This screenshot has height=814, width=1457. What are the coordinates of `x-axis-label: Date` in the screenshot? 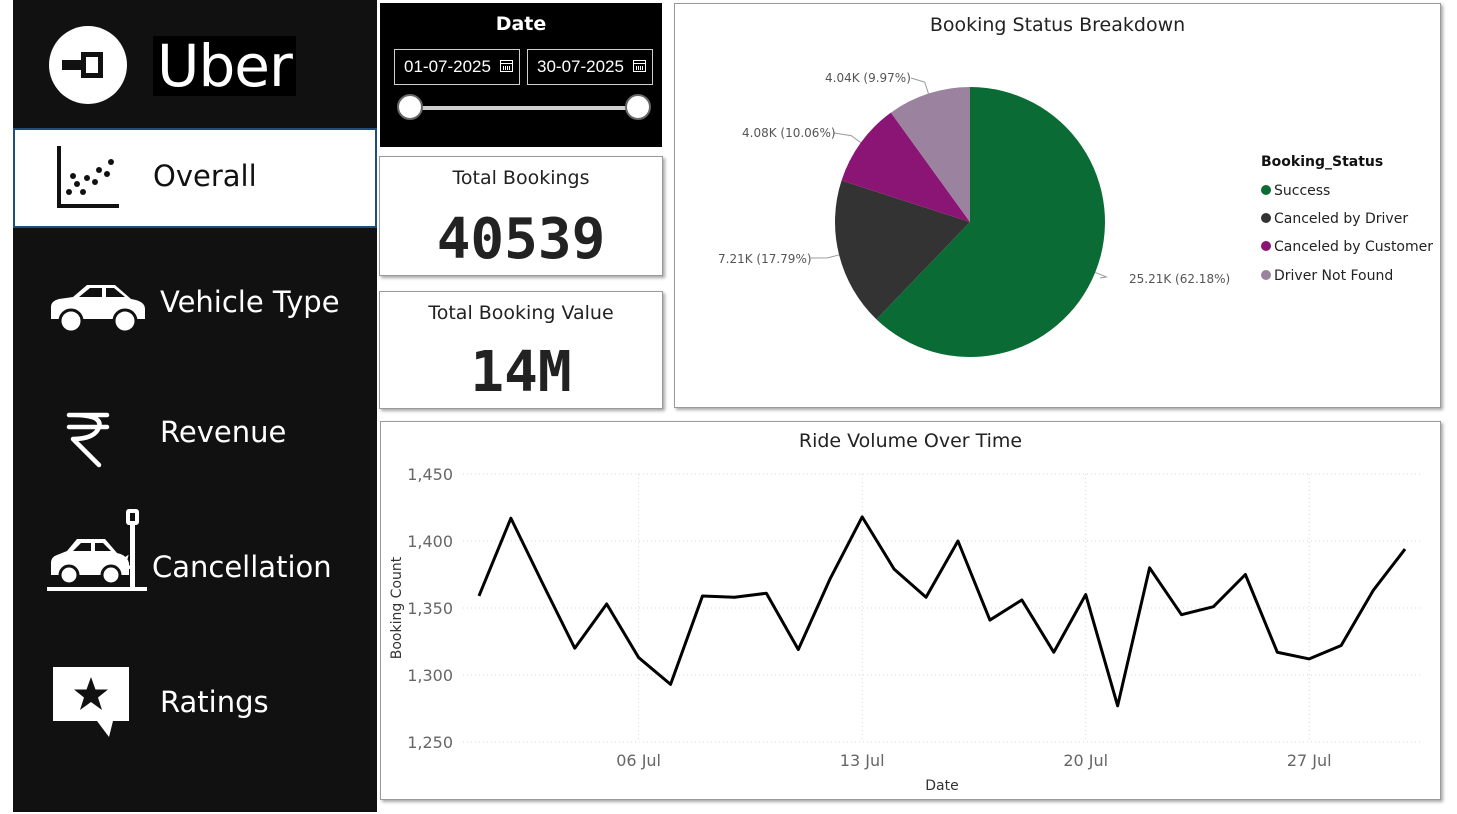 It's located at (941, 786).